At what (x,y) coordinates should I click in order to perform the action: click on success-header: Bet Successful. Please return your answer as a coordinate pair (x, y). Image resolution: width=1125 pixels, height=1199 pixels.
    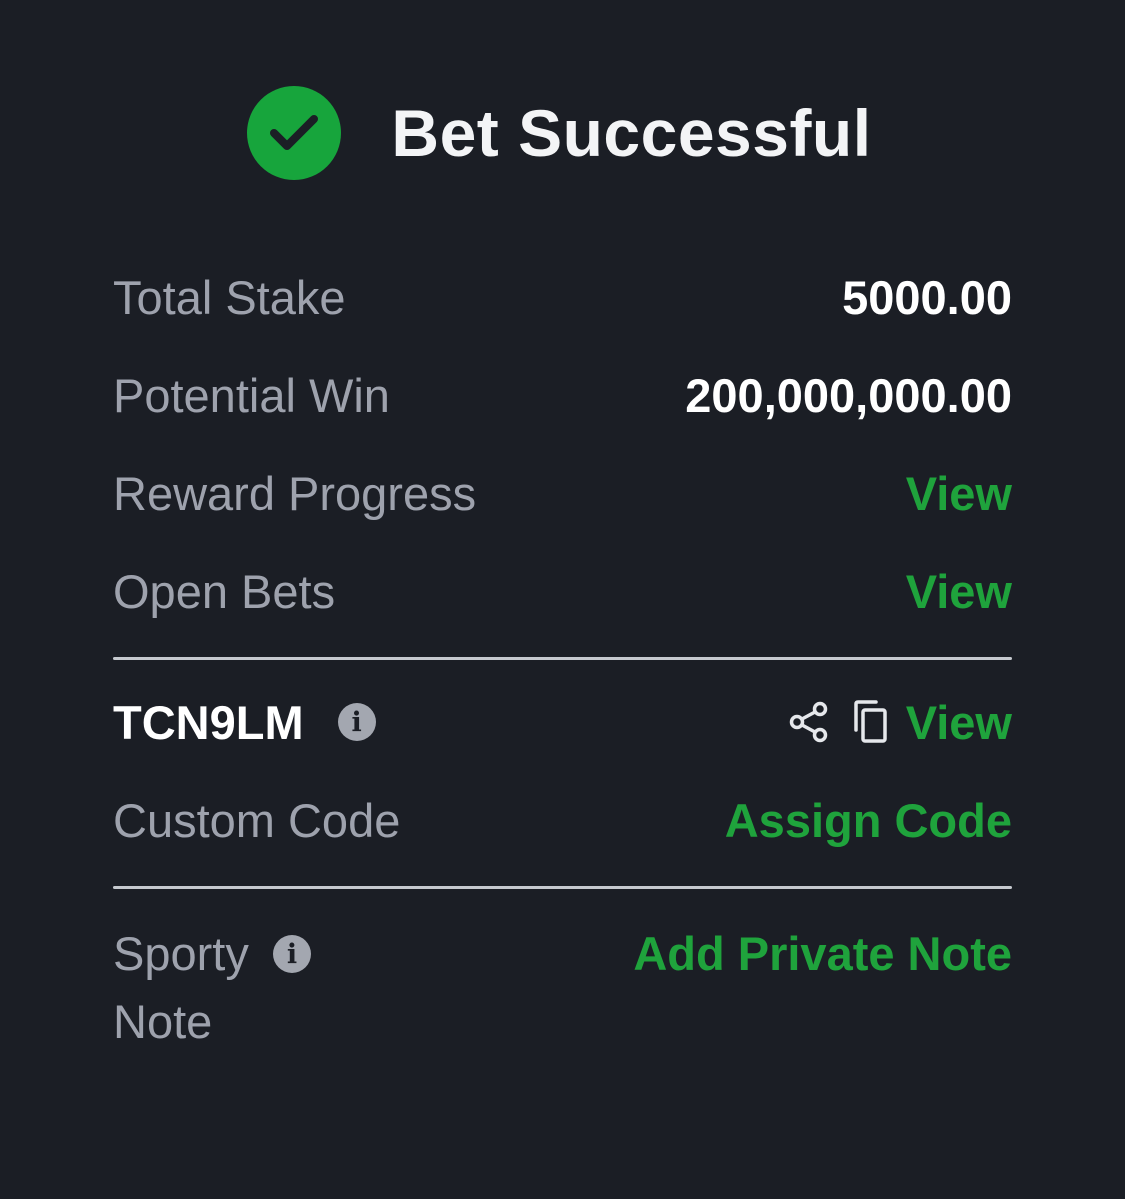
    Looking at the image, I should click on (562, 133).